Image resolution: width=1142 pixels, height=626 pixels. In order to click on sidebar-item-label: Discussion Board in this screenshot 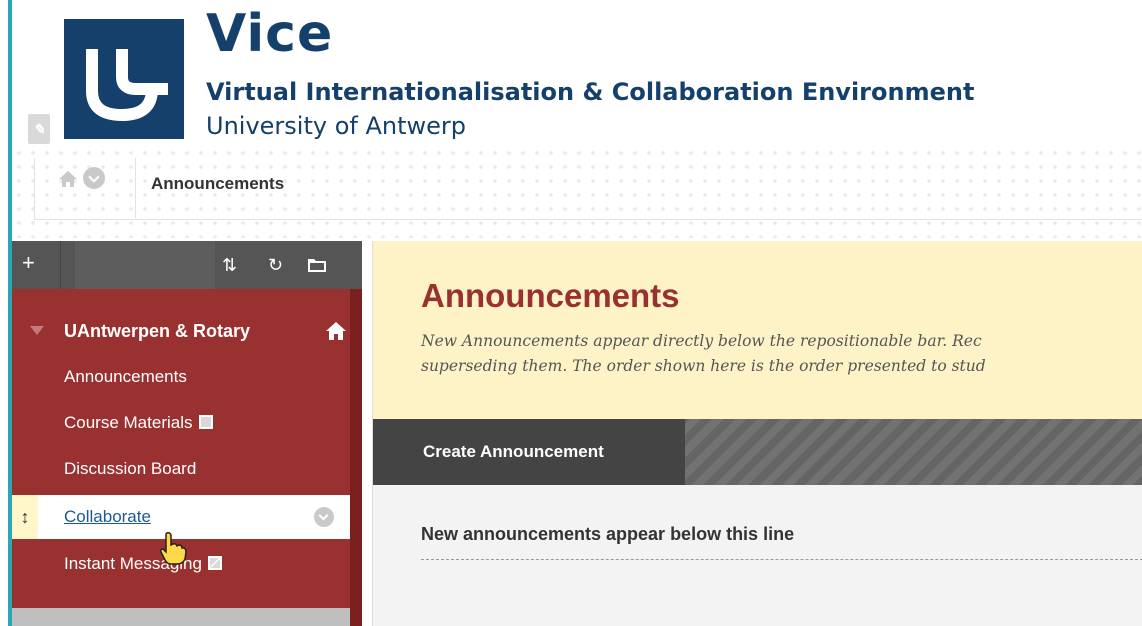, I will do `click(130, 468)`.